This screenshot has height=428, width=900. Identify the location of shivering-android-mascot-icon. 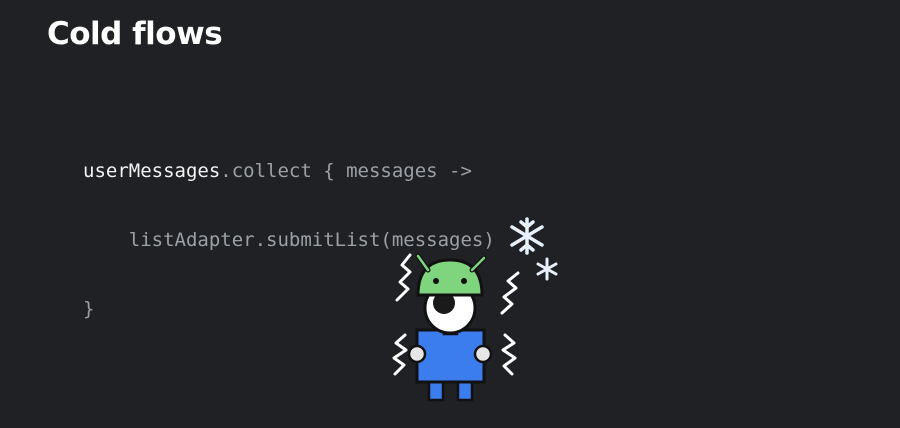
(475, 309).